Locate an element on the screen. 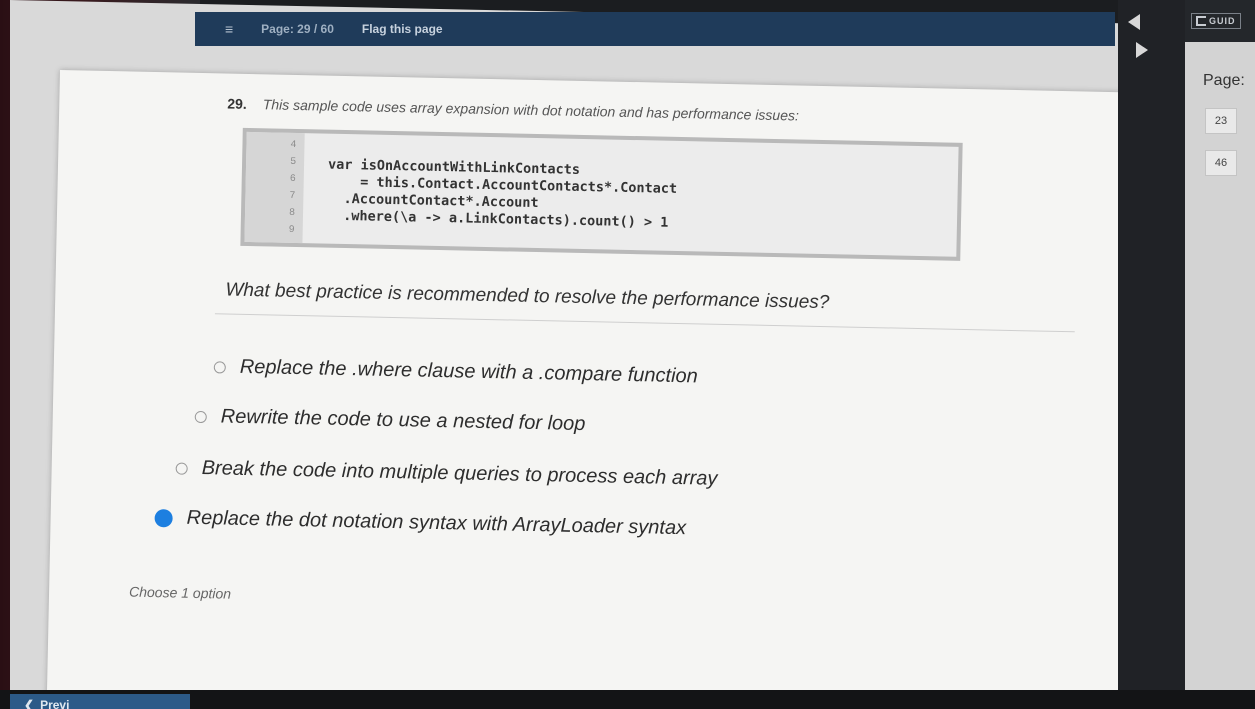  logo-text: GUID is located at coordinates (1222, 21).